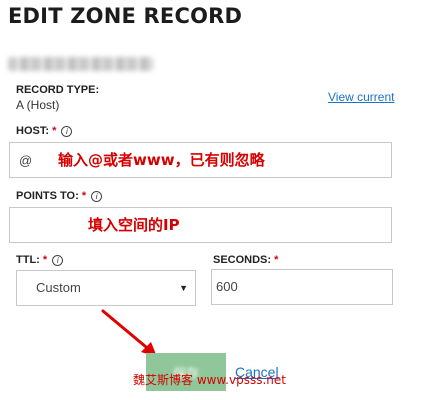 Image resolution: width=430 pixels, height=400 pixels. What do you see at coordinates (26, 160) in the screenshot?
I see `host-input-value: @` at bounding box center [26, 160].